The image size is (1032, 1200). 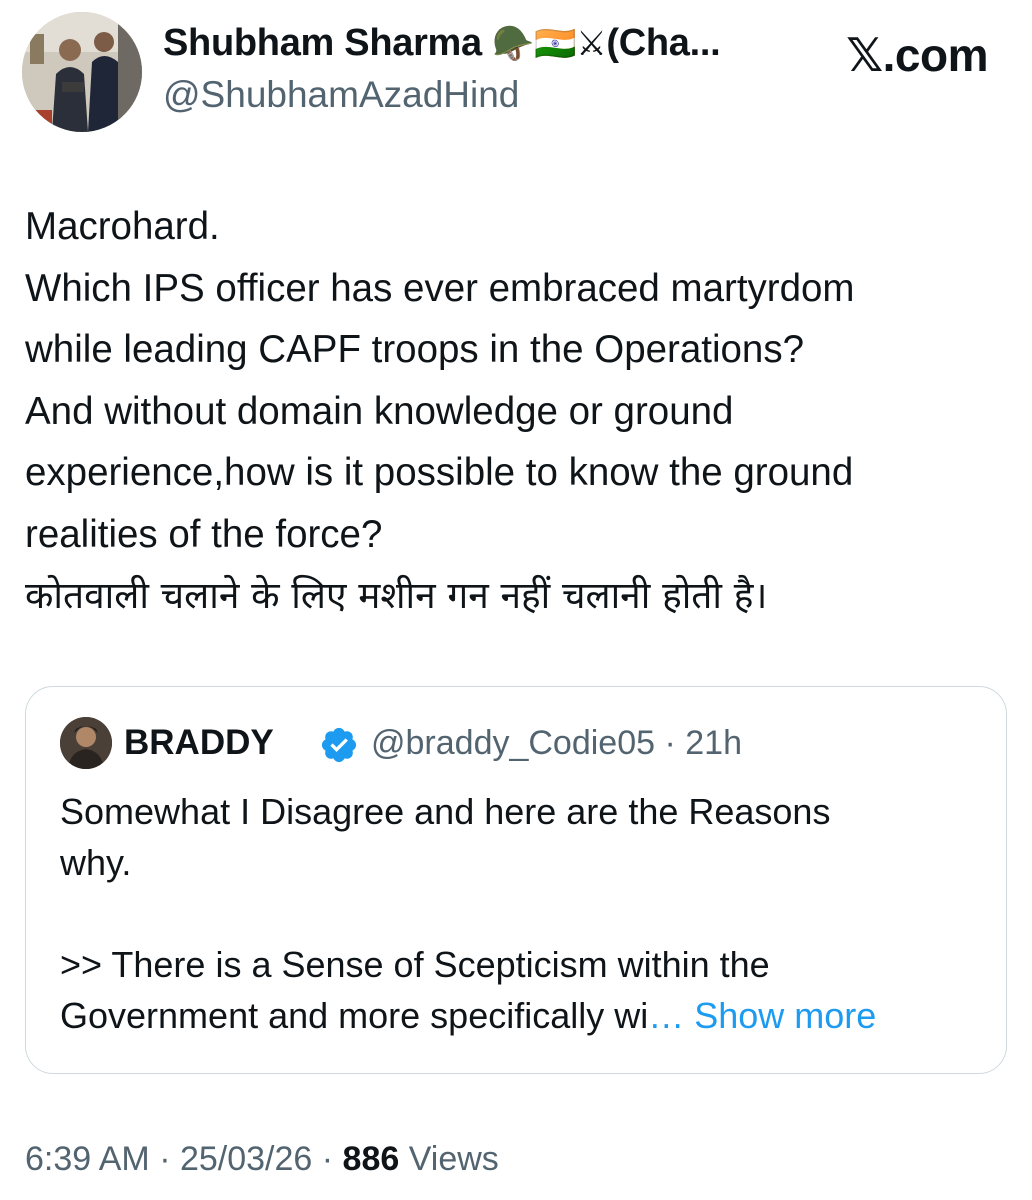 I want to click on verified-badge-icon, so click(x=339, y=745).